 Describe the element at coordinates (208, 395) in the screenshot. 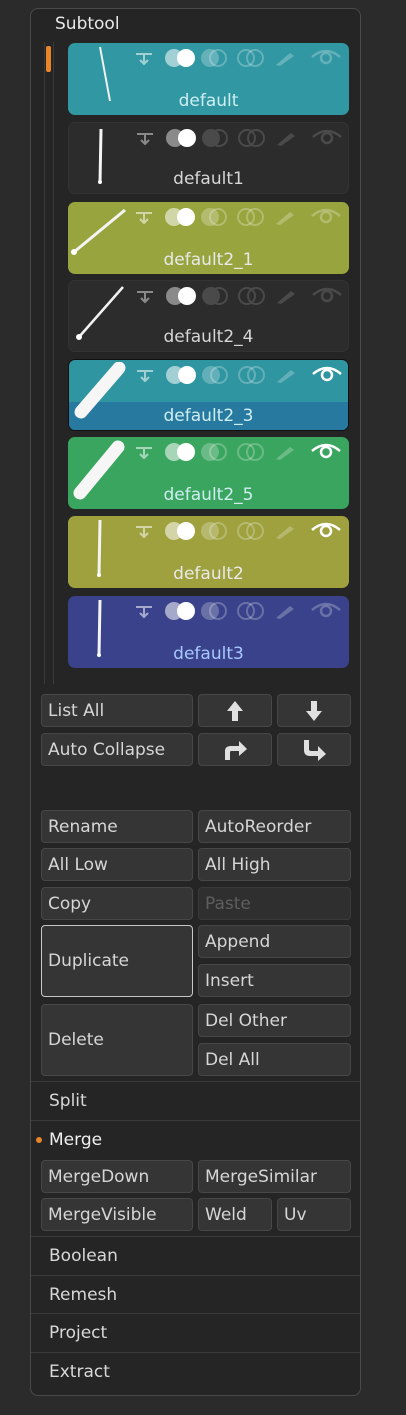

I see `subtool-item: default2_3` at that location.